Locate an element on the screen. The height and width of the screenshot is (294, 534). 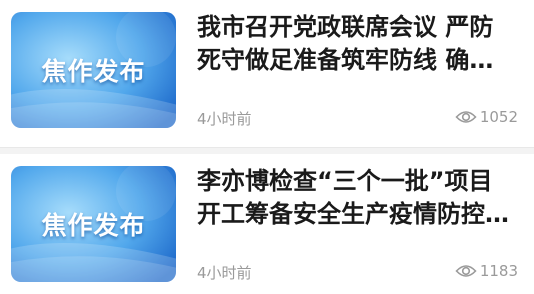
divider is located at coordinates (267, 150).